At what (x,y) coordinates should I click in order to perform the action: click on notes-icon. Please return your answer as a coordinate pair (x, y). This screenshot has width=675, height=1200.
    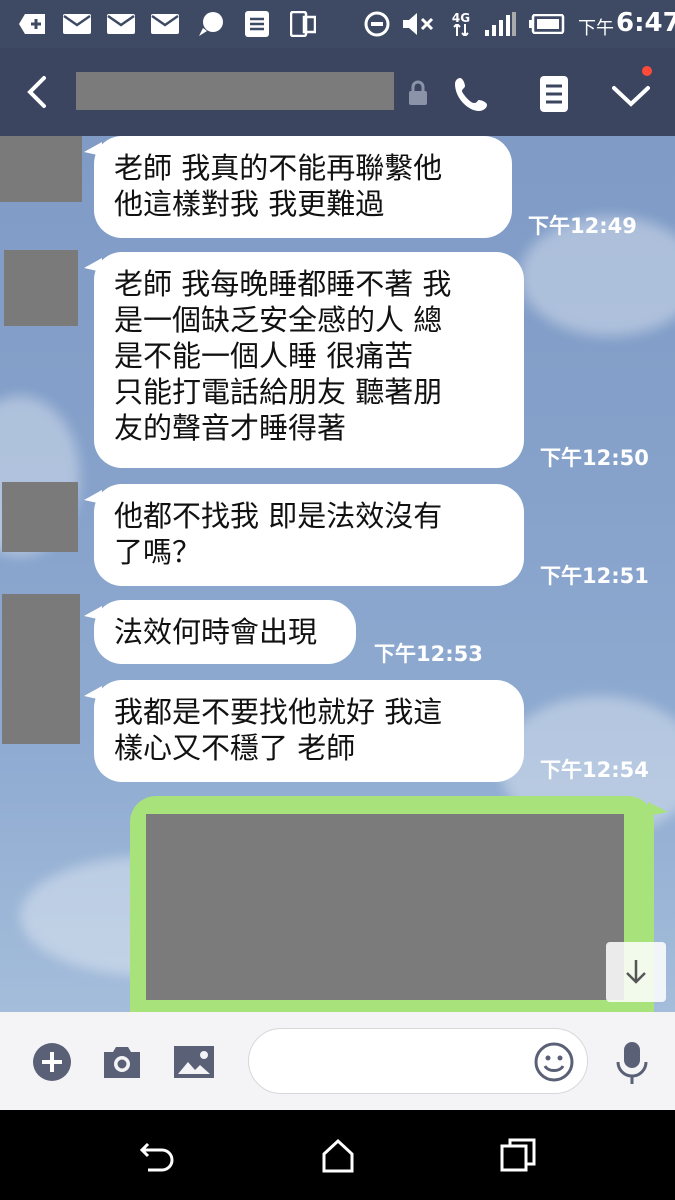
    Looking at the image, I should click on (554, 94).